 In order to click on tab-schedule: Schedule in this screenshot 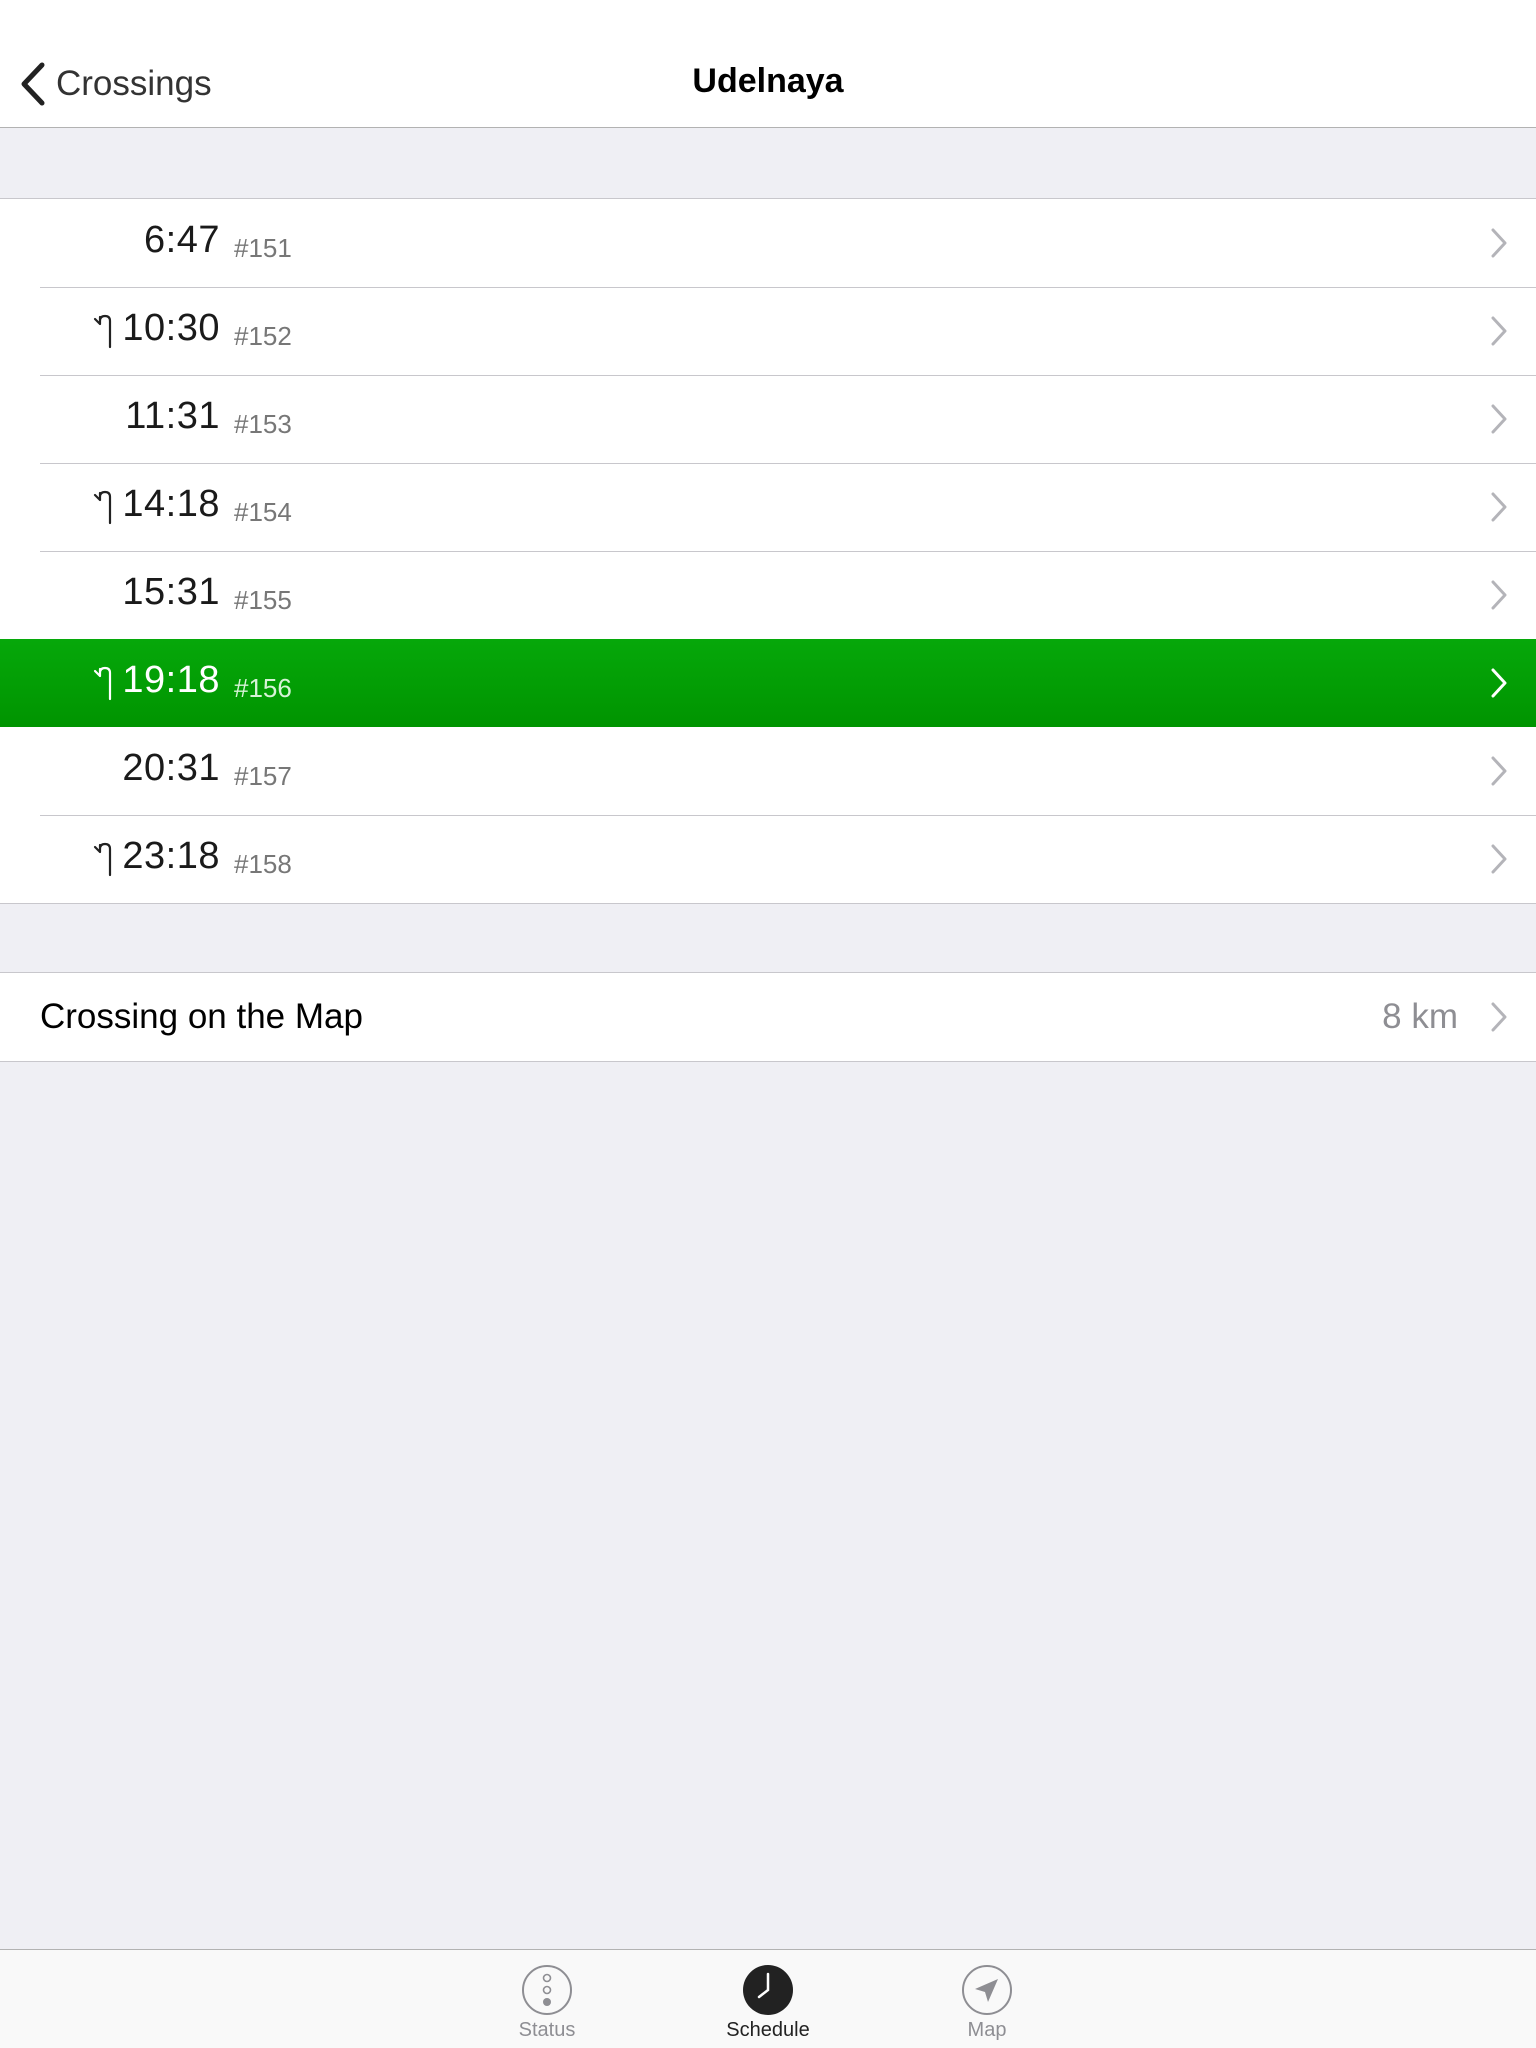, I will do `click(768, 2003)`.